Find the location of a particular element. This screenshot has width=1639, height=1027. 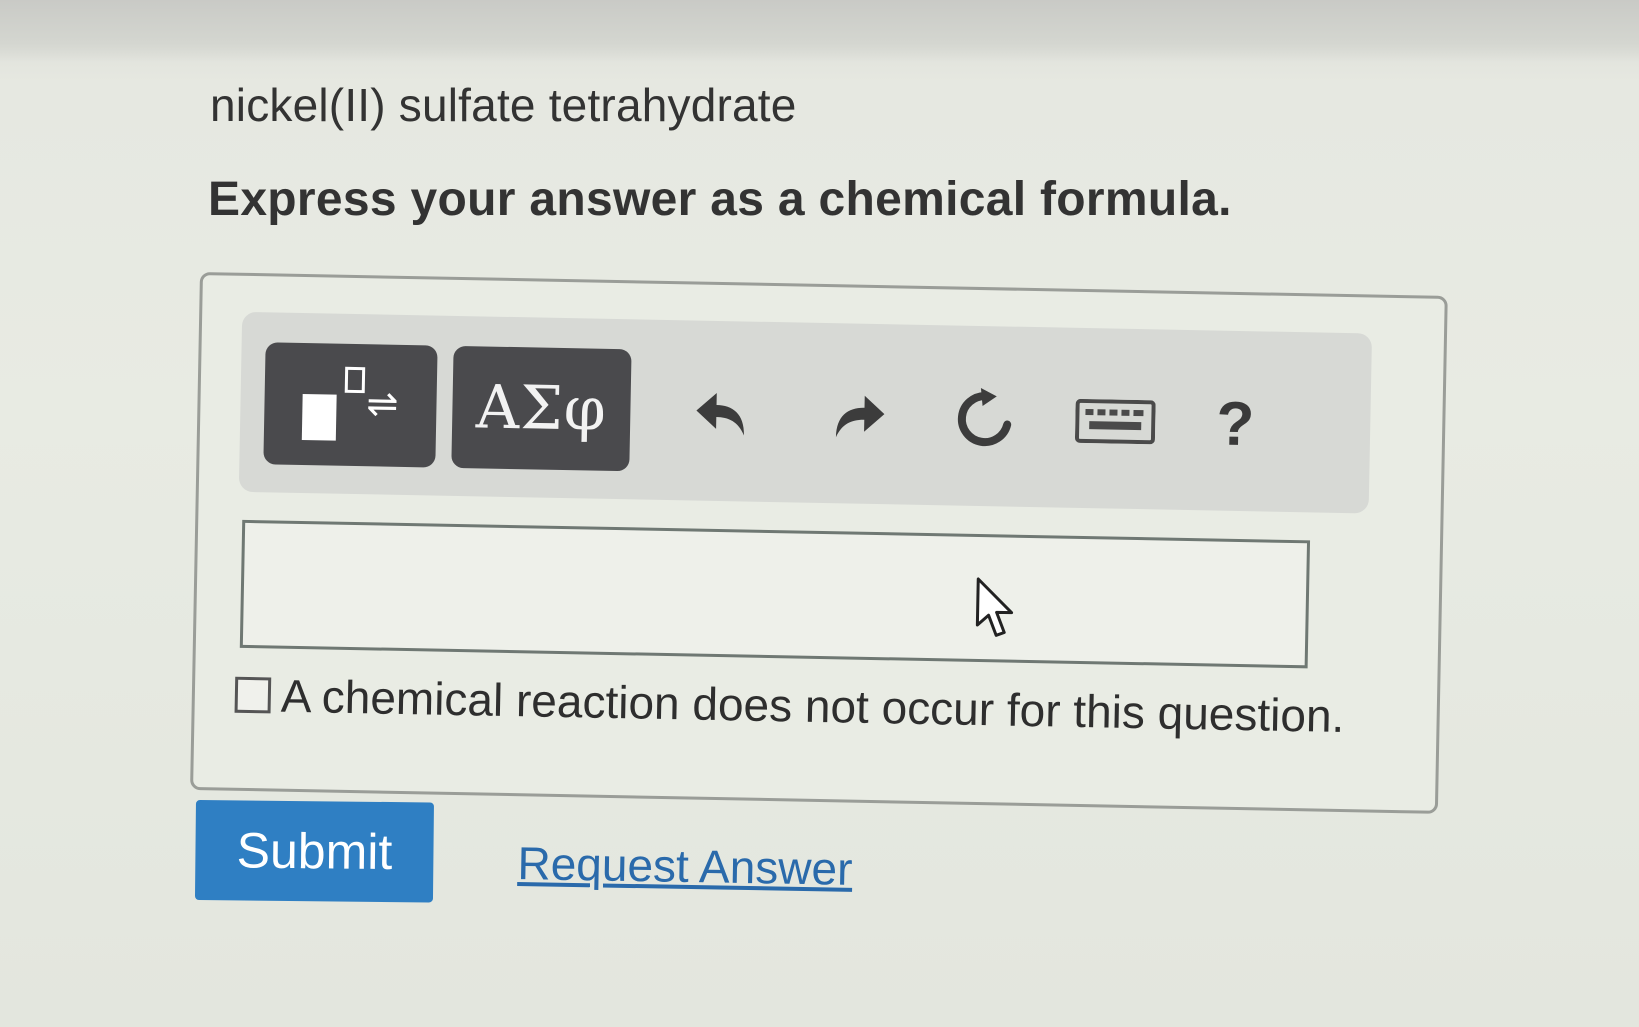

superscript-templates-equilibrium-icon: ⇌ is located at coordinates (351, 405).